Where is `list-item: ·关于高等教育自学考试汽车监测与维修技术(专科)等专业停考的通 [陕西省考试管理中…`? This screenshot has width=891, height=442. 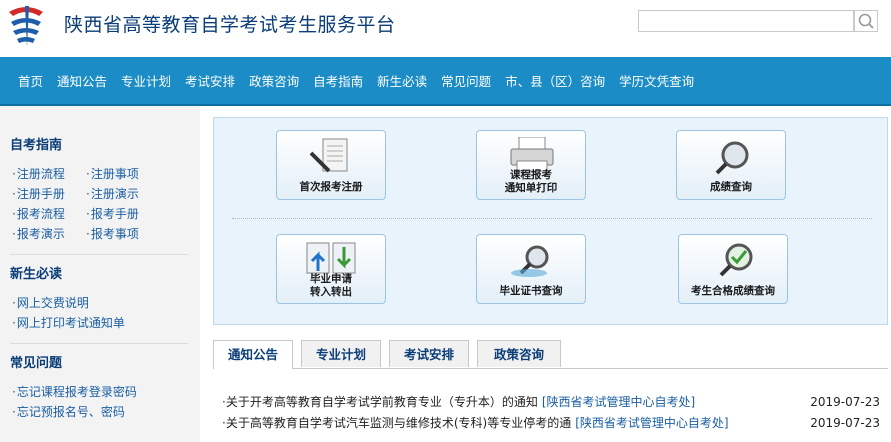
list-item: ·关于高等教育自学考试汽车监测与维修技术(专科)等专业停考的通 [陕西省考试管理中… is located at coordinates (552, 423).